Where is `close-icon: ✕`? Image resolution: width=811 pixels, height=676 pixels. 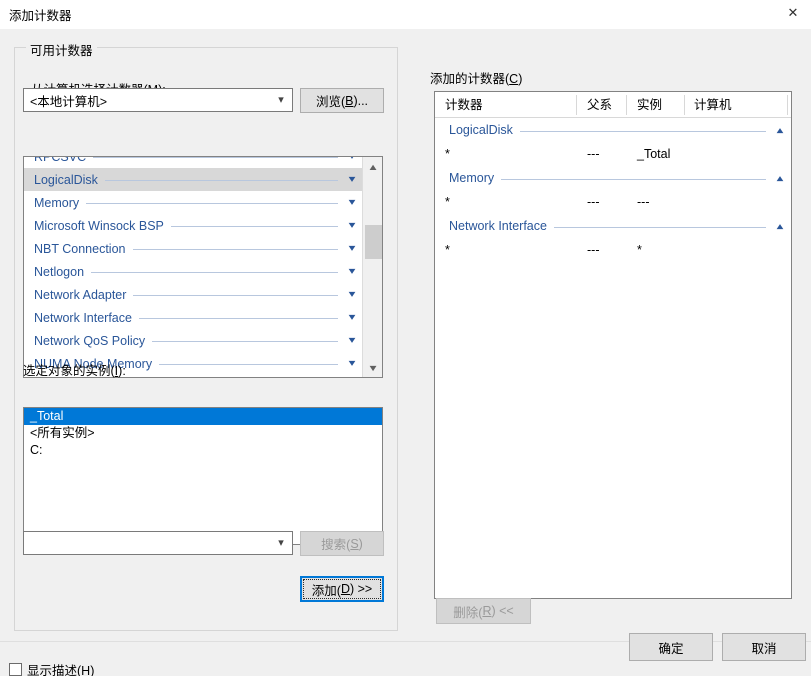
close-icon: ✕ is located at coordinates (793, 13).